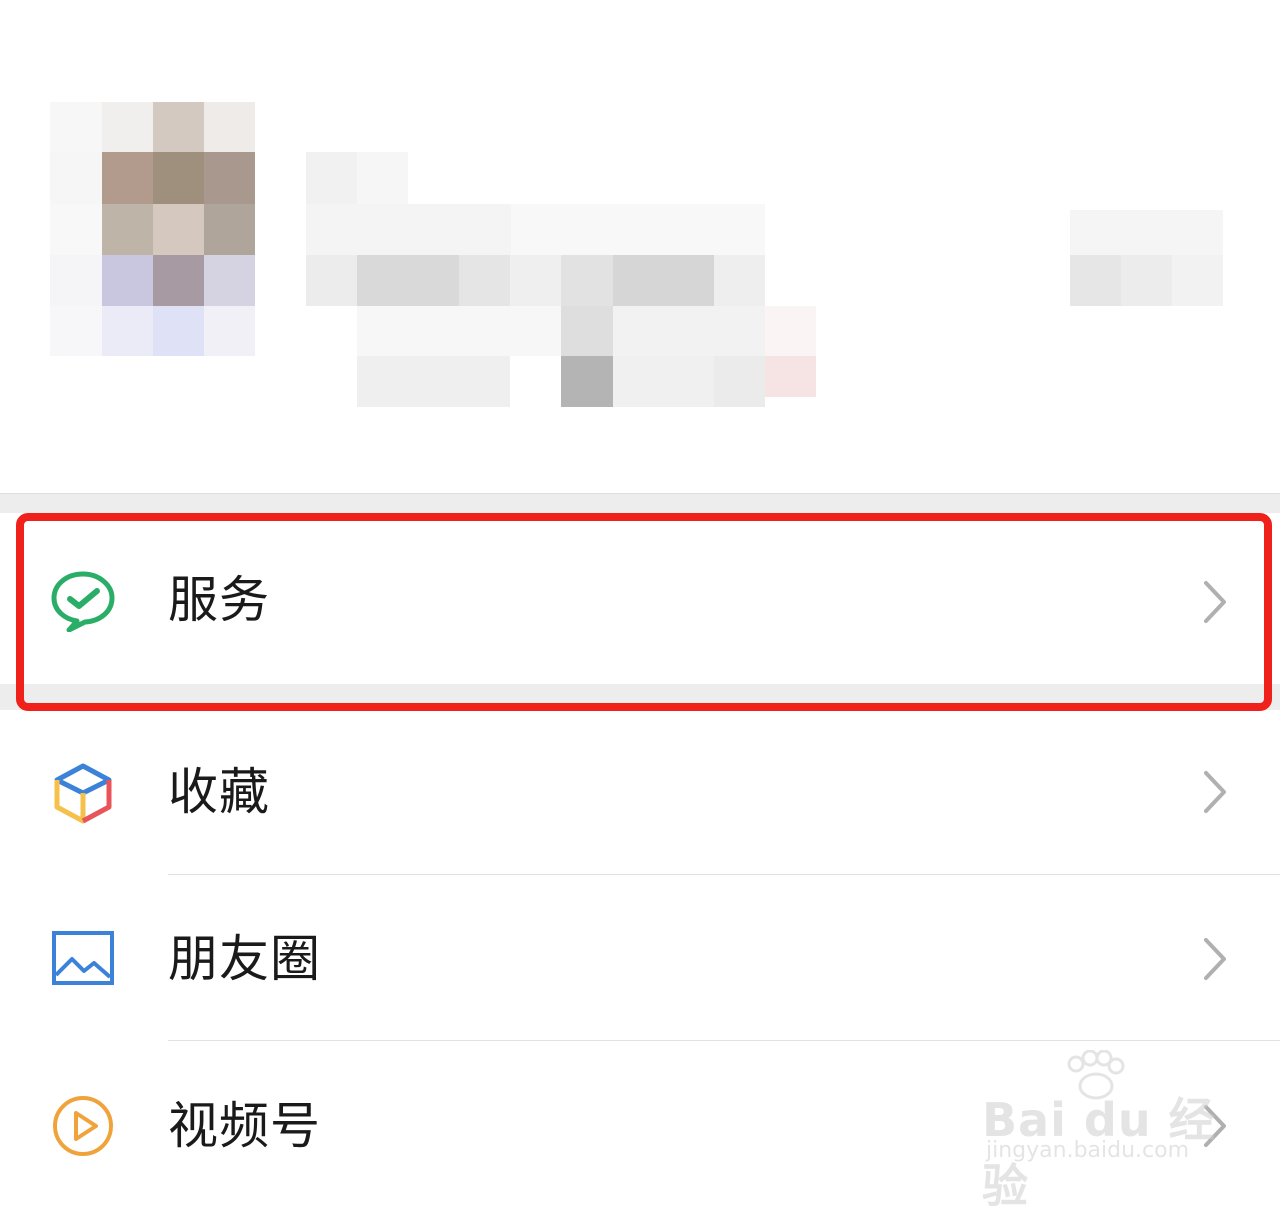 Image resolution: width=1280 pixels, height=1216 pixels. What do you see at coordinates (244, 959) in the screenshot?
I see `menu-item-label: 朋友圈` at bounding box center [244, 959].